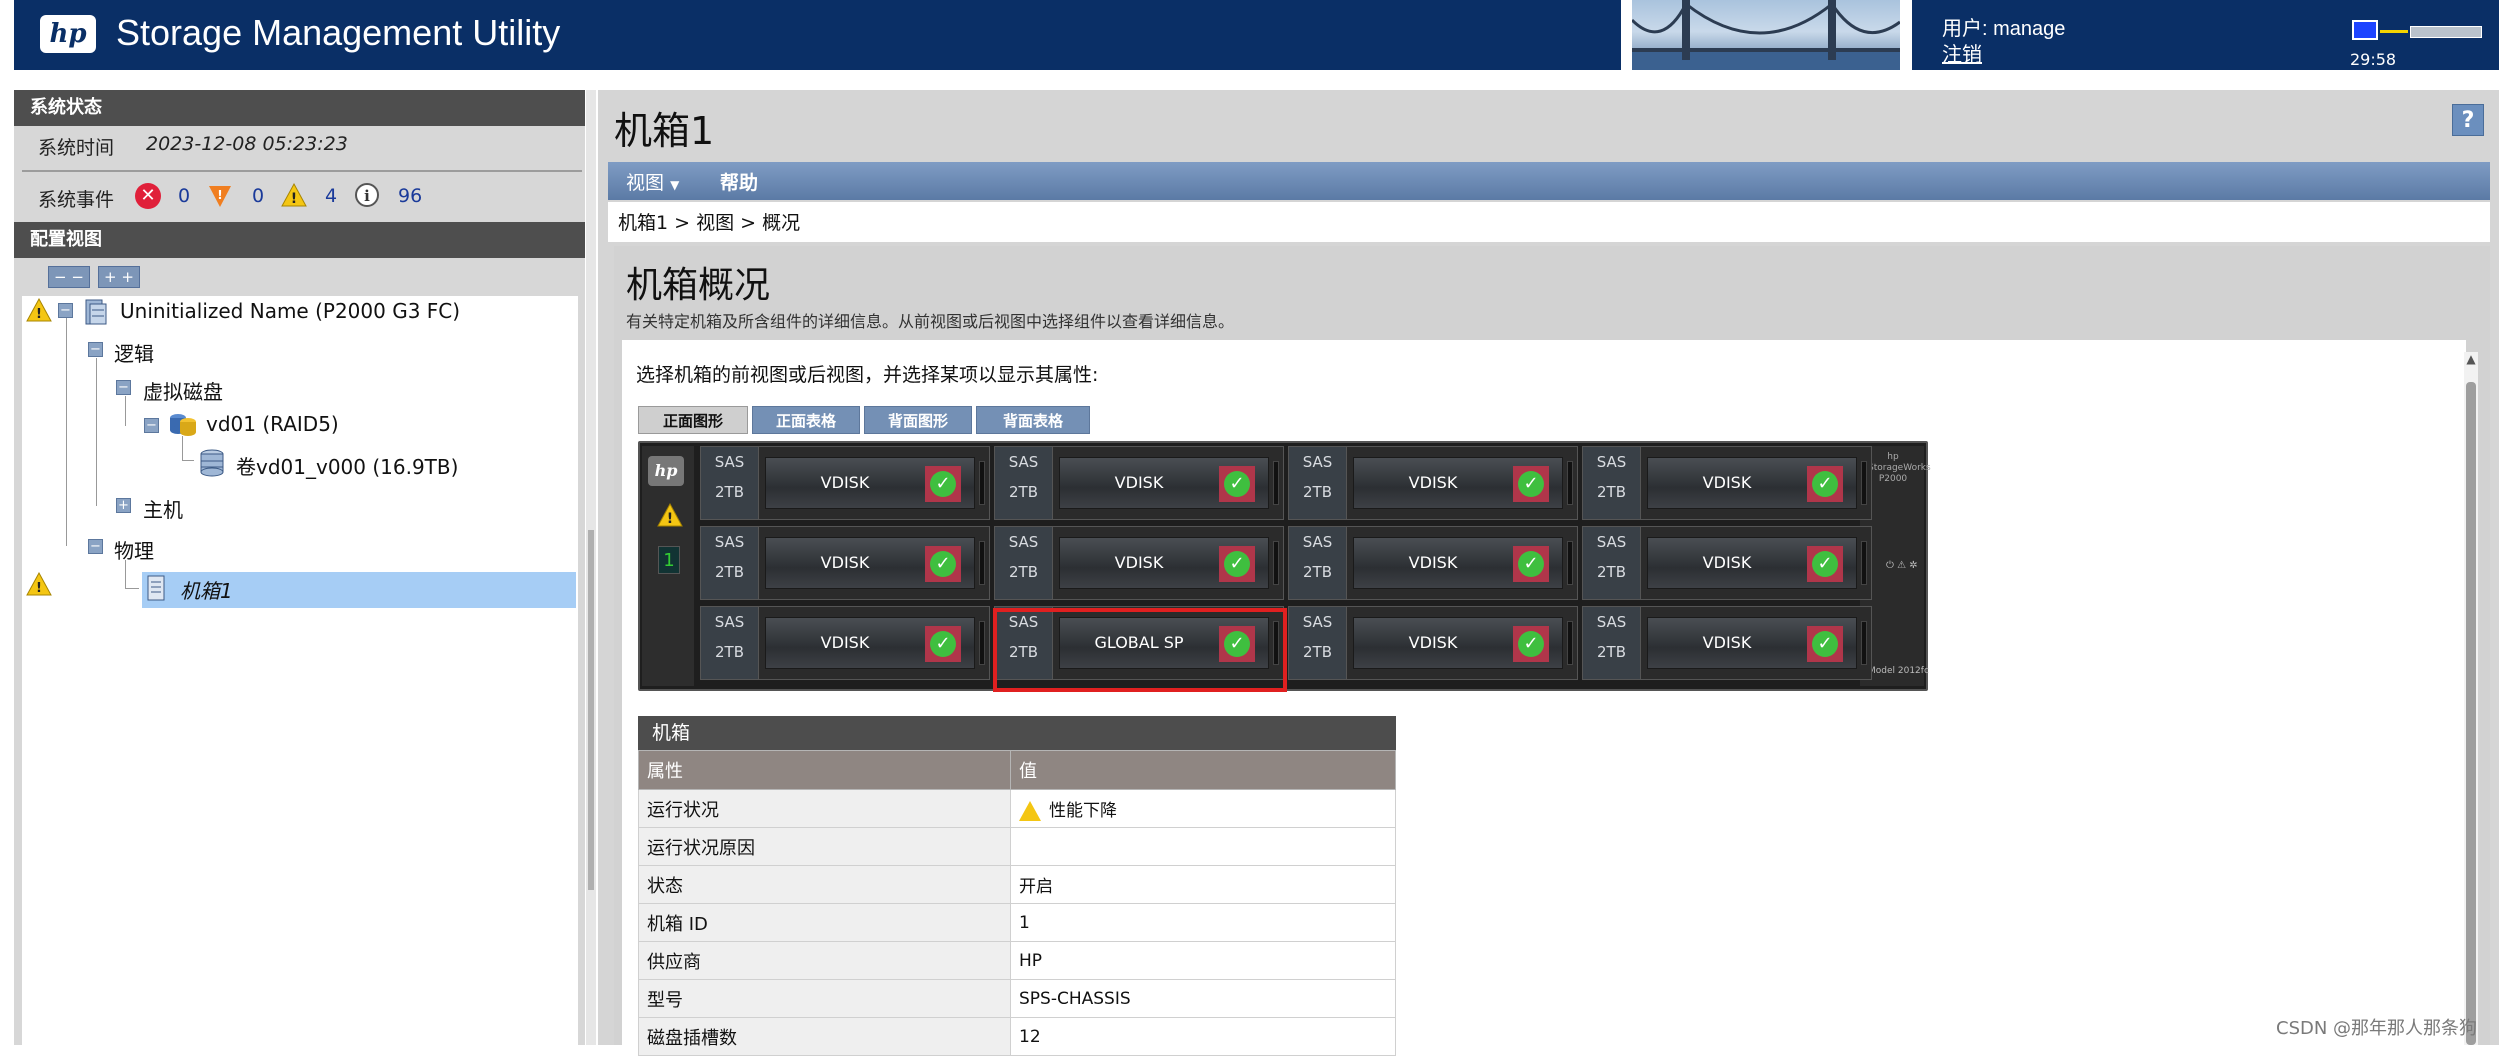 This screenshot has height=1056, width=2499. I want to click on session-time: 29:58, so click(2373, 59).